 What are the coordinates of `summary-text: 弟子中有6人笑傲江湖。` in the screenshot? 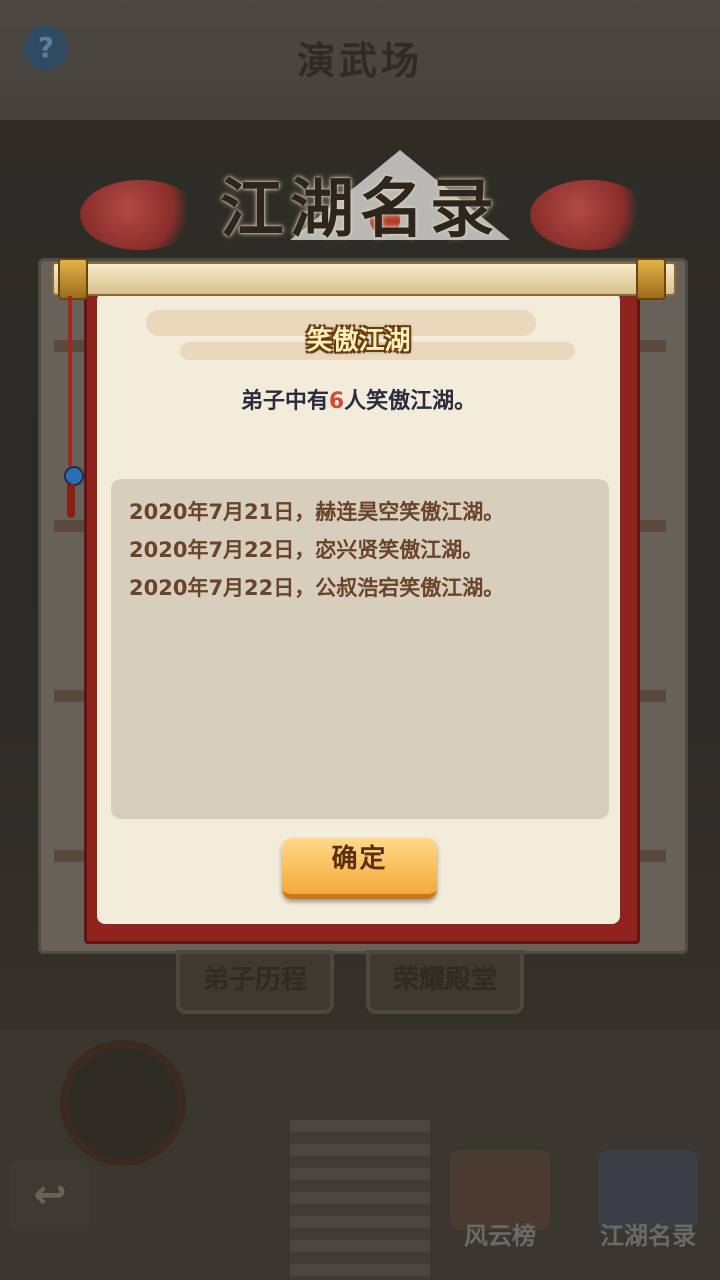 It's located at (358, 399).